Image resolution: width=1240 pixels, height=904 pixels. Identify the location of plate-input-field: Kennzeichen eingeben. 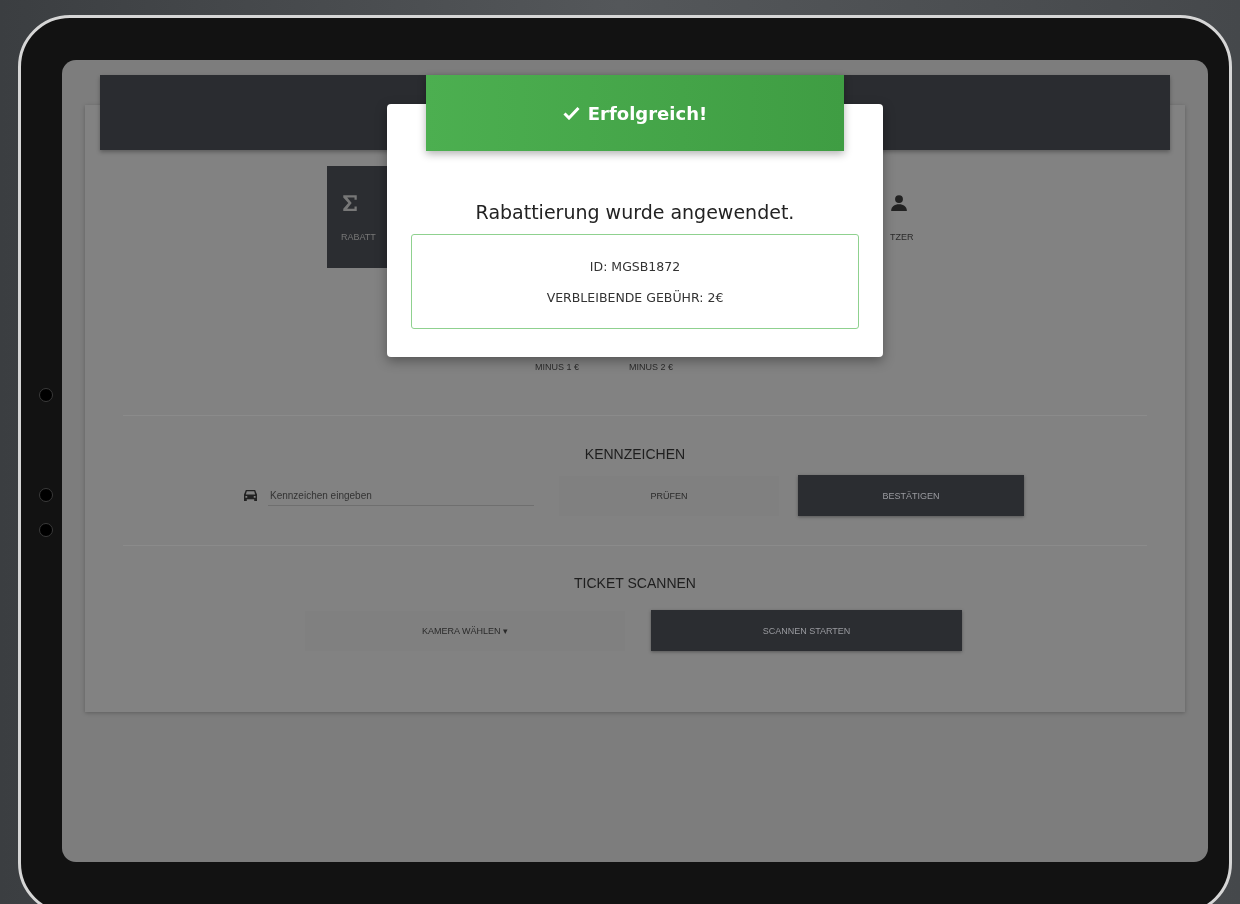
(401, 495).